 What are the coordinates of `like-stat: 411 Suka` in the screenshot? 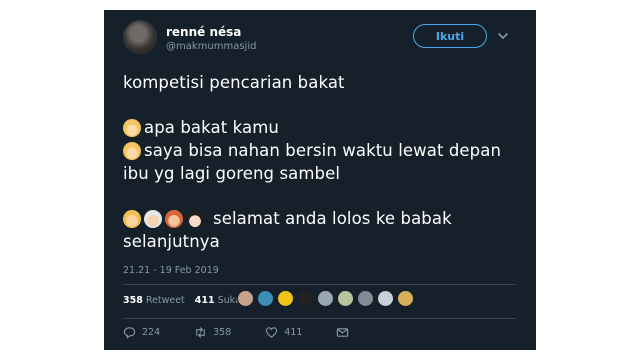 It's located at (218, 300).